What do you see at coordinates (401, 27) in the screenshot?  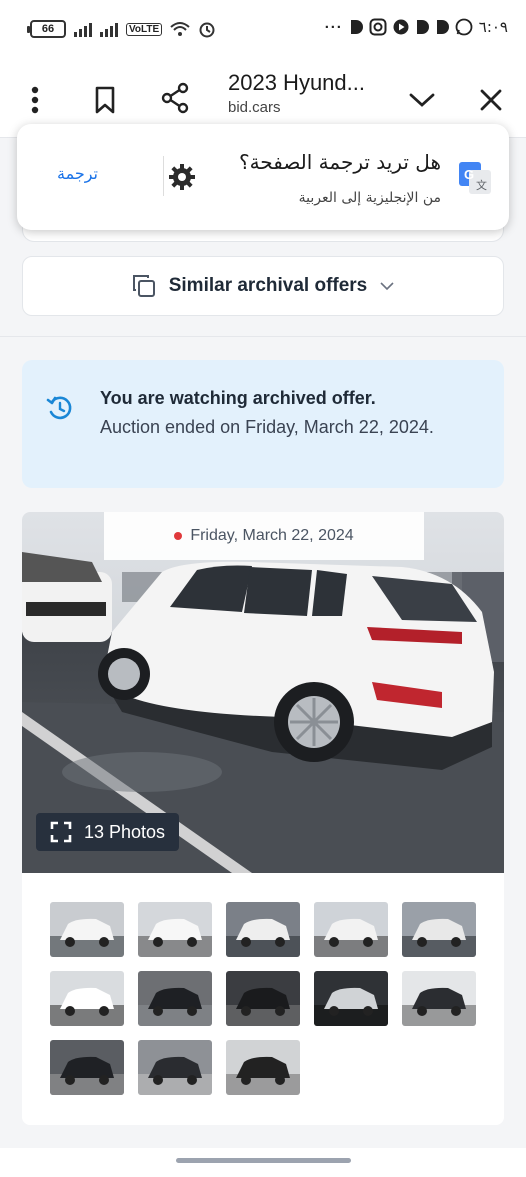 I see `play-icon` at bounding box center [401, 27].